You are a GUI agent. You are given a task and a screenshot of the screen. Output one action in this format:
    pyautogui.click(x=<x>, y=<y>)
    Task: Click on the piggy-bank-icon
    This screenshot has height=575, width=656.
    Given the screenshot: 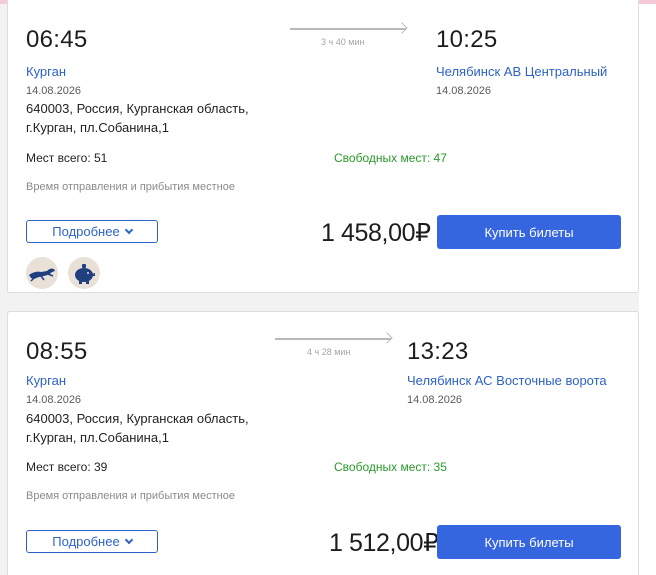 What is the action you would take?
    pyautogui.click(x=84, y=273)
    